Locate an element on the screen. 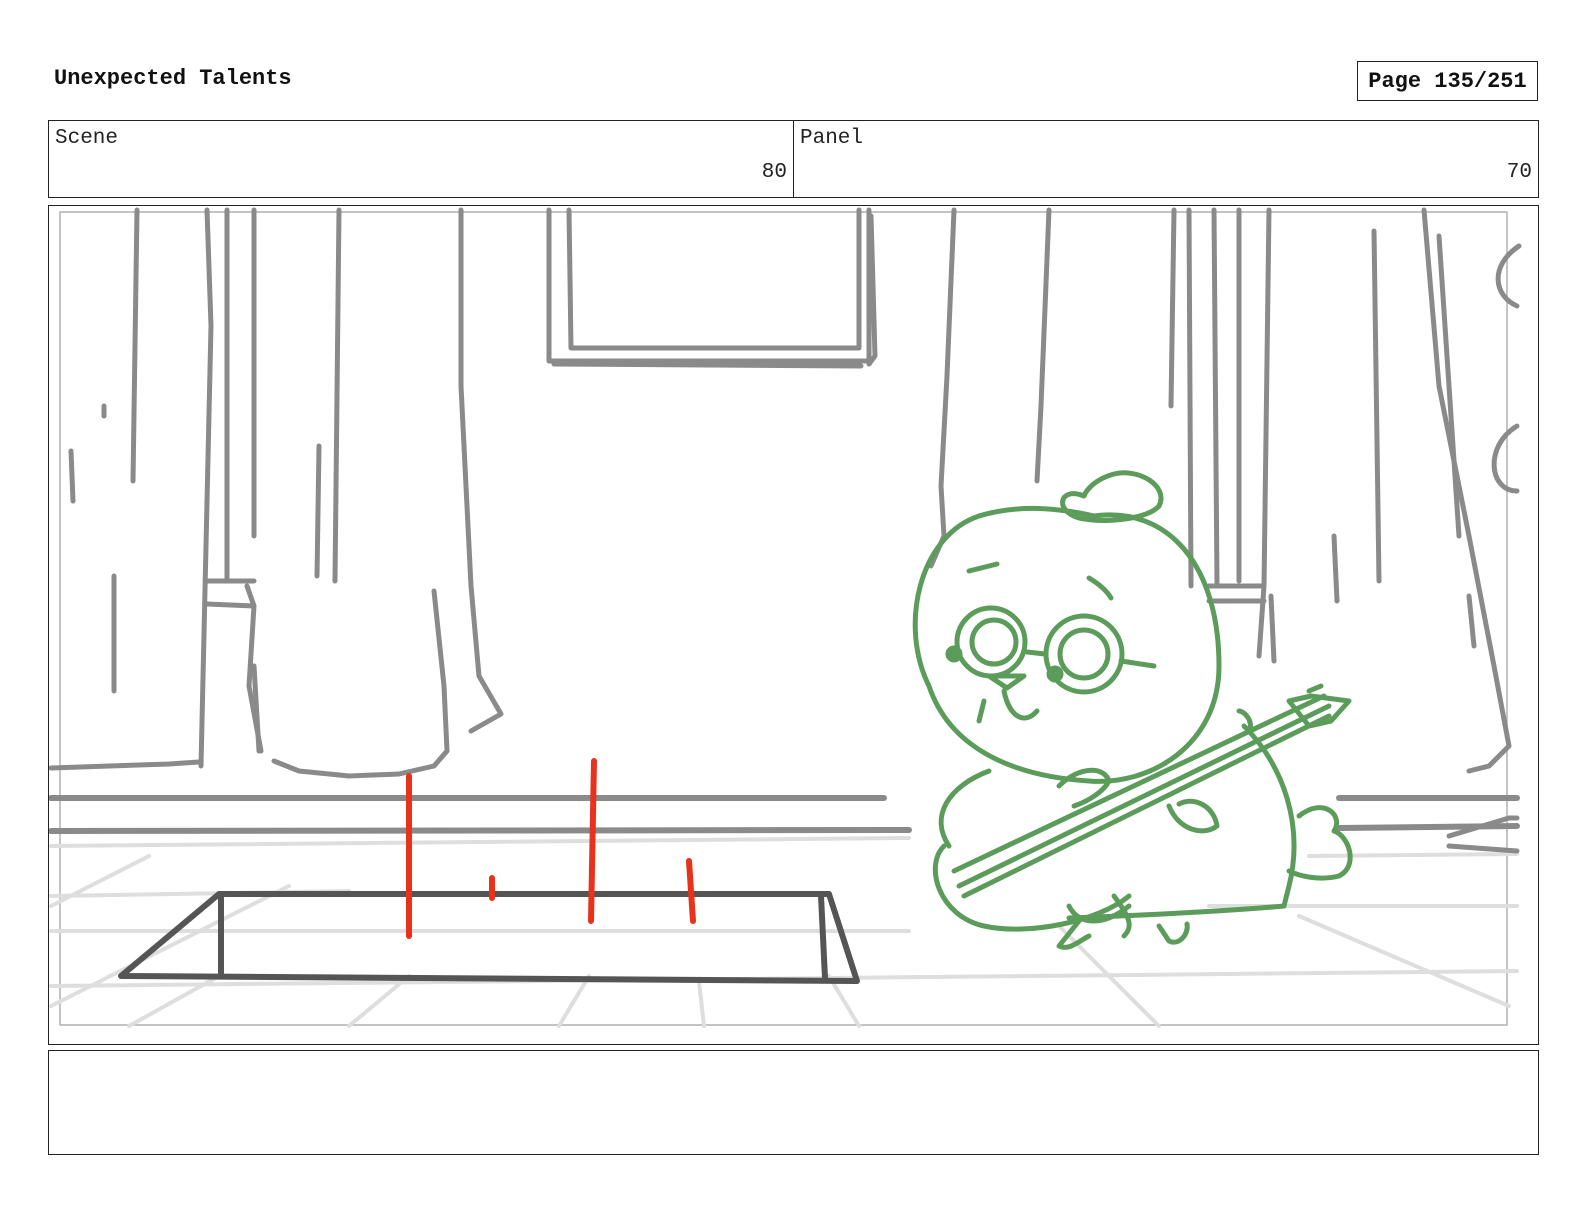 This screenshot has height=1224, width=1584. floor-tiles is located at coordinates (784, 932).